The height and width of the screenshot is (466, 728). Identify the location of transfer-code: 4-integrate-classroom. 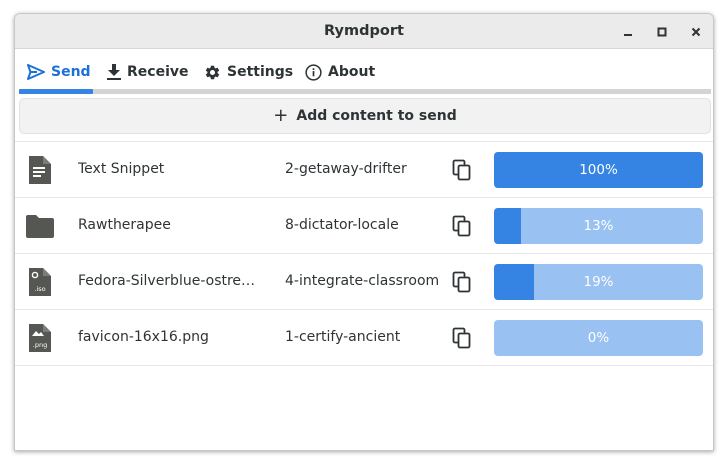
(362, 281).